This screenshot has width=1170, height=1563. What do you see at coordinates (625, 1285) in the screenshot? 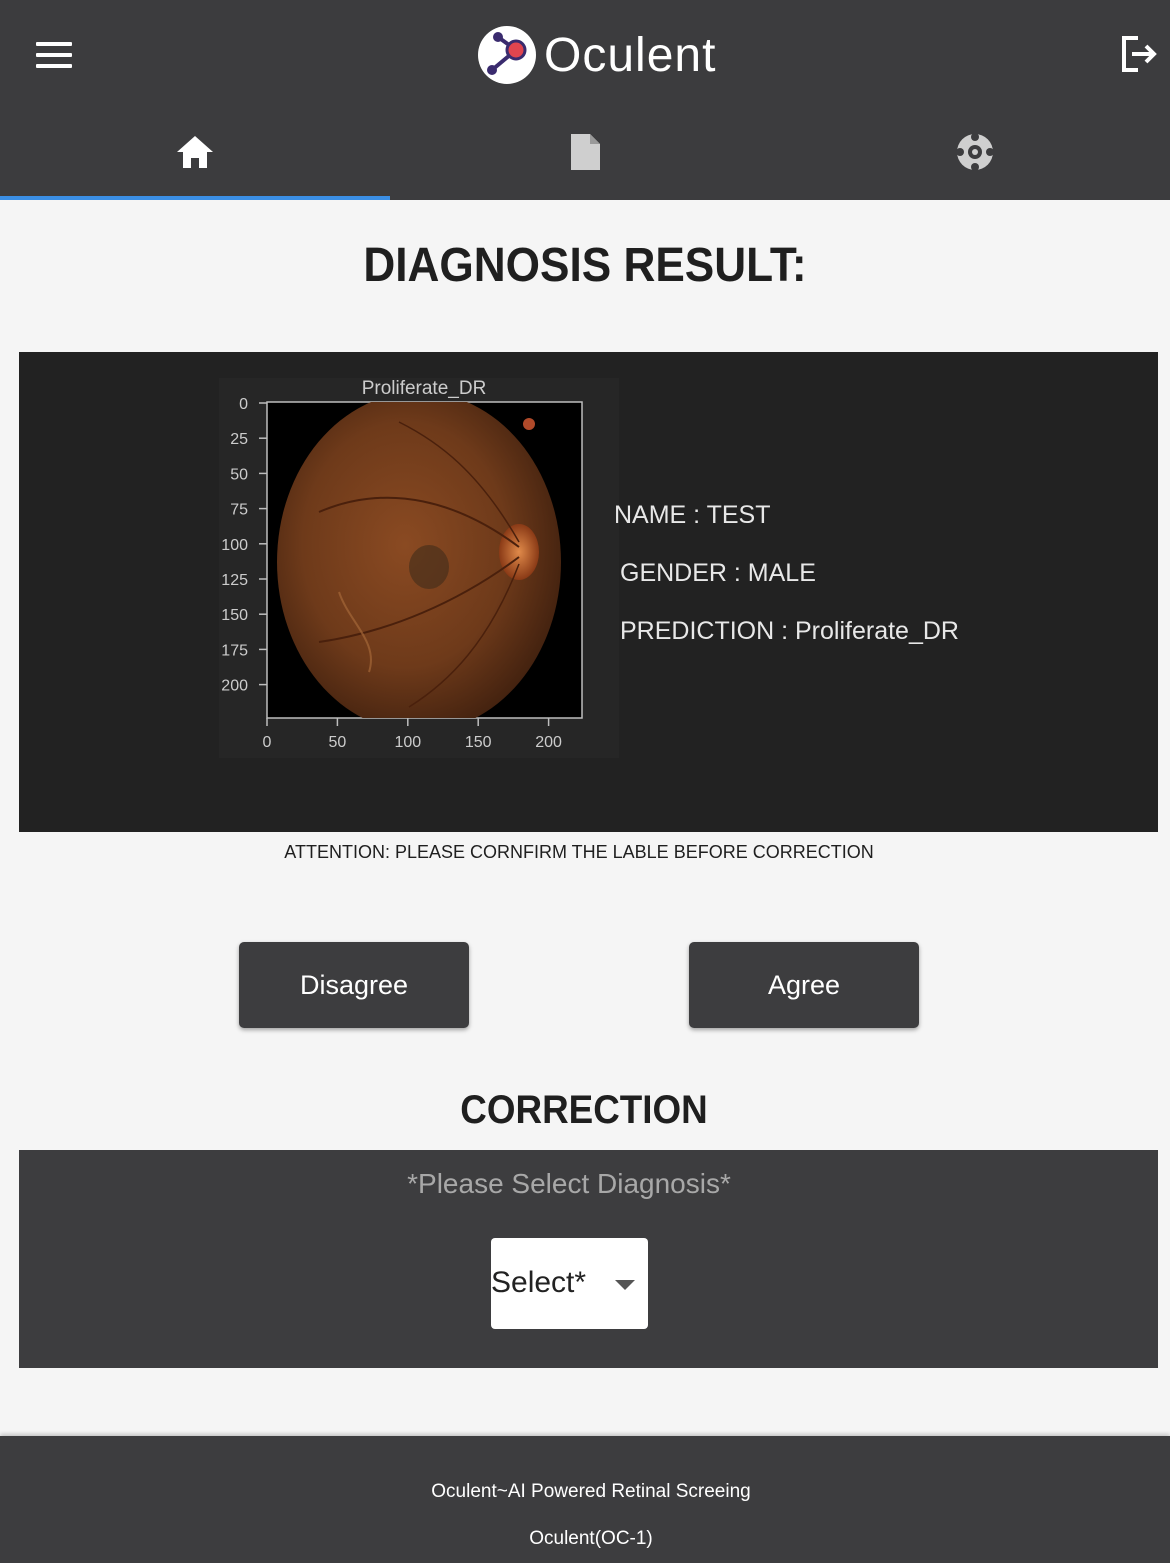
I see `chevron-down-icon` at bounding box center [625, 1285].